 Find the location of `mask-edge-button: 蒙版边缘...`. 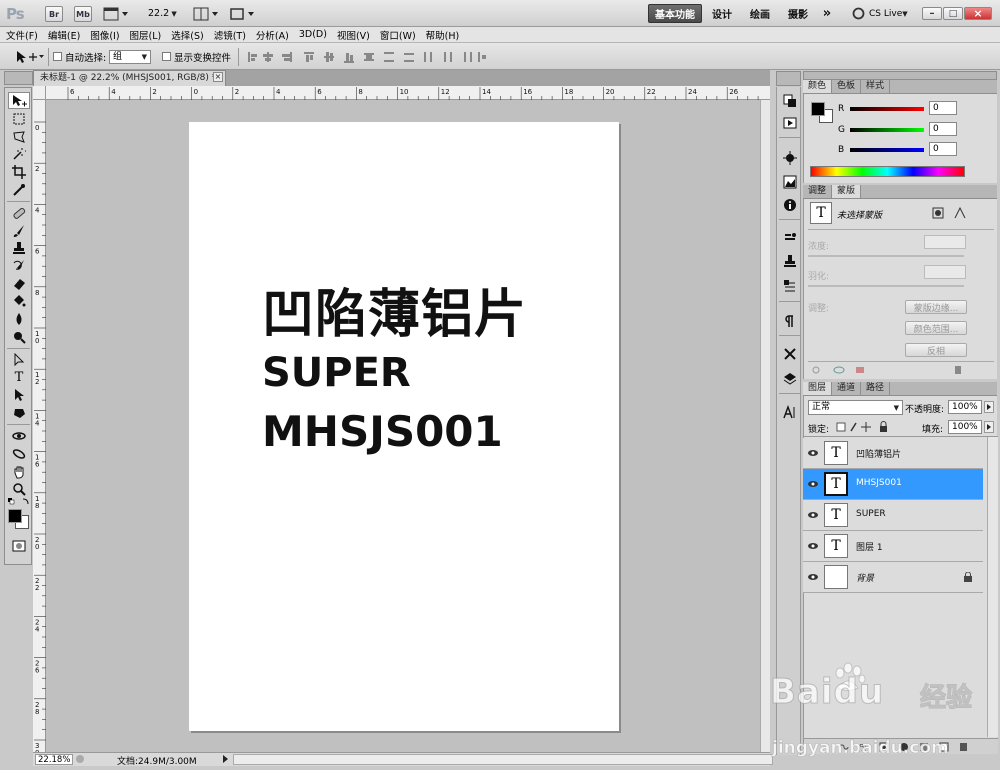

mask-edge-button: 蒙版边缘... is located at coordinates (936, 307).